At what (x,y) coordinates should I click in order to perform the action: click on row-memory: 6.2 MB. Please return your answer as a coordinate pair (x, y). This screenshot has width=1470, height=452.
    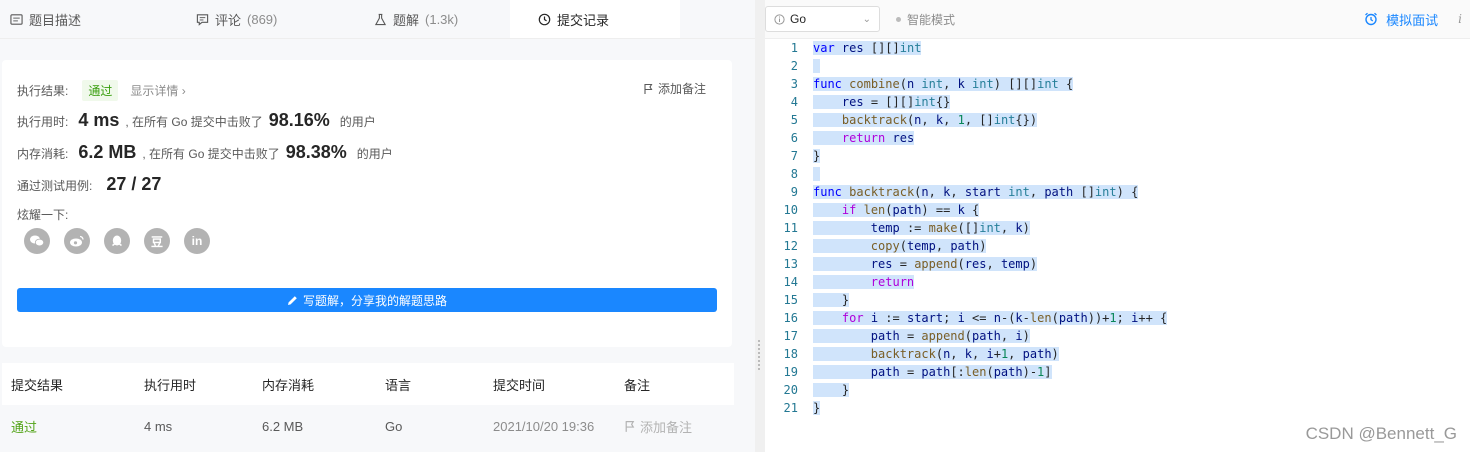
    Looking at the image, I should click on (283, 426).